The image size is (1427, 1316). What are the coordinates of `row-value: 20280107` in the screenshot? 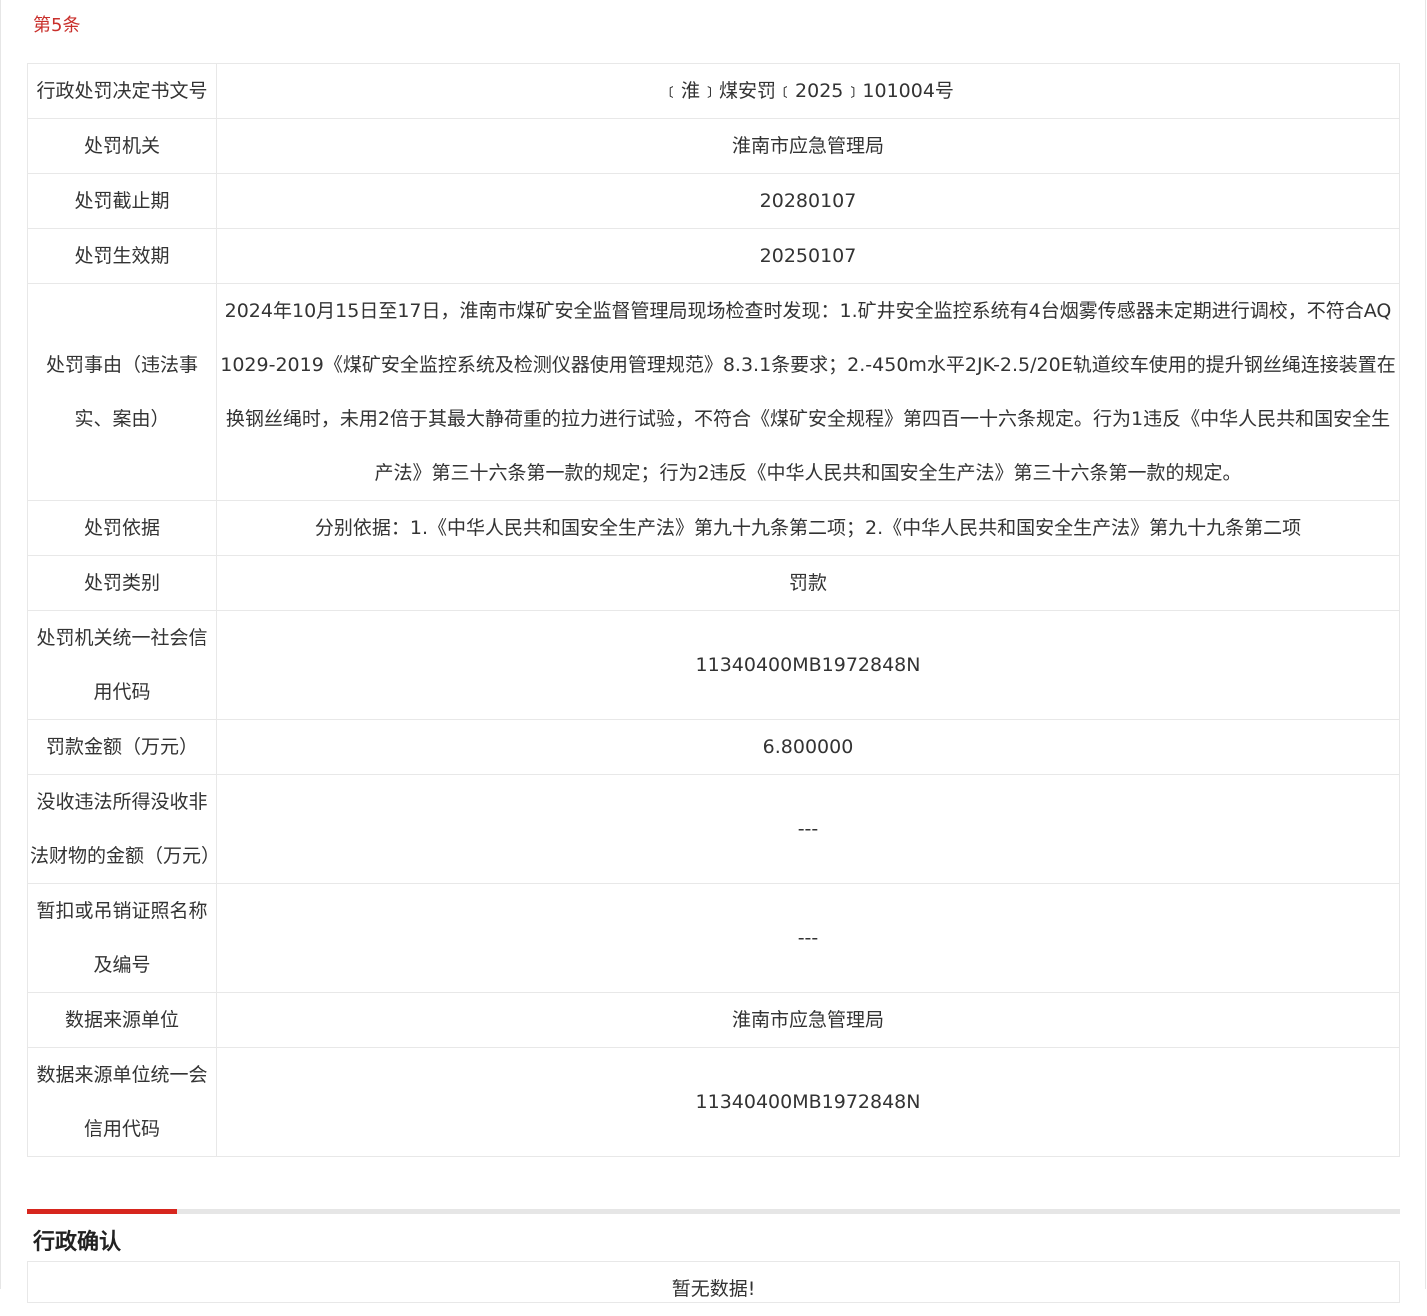 It's located at (808, 201).